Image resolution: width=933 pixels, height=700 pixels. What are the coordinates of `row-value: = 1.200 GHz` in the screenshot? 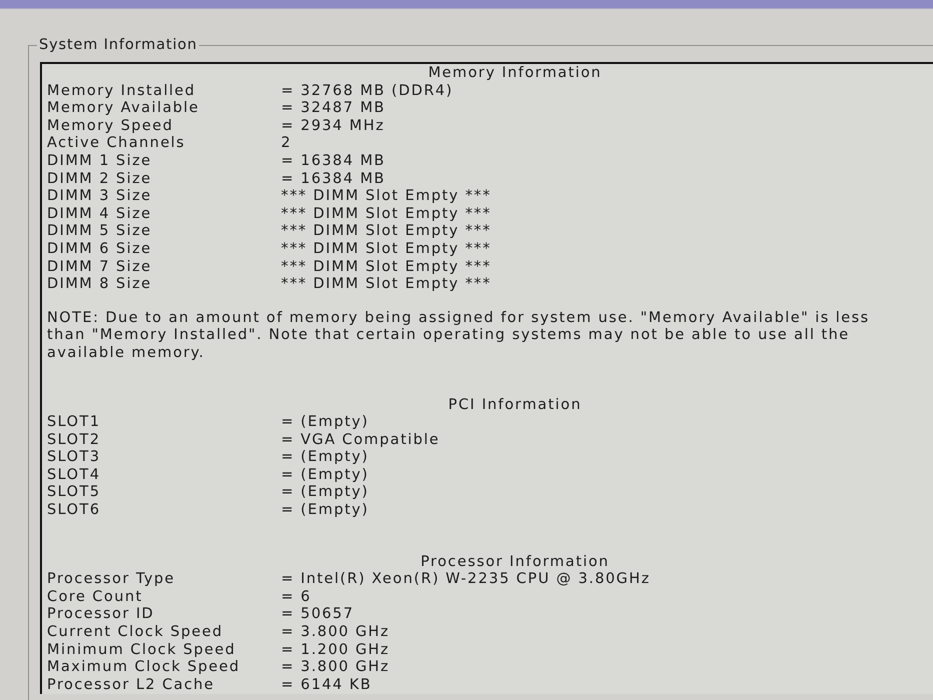 It's located at (335, 651).